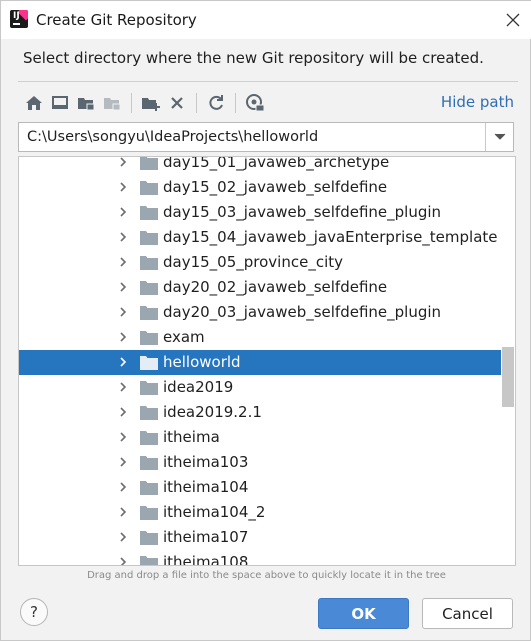 This screenshot has width=531, height=641. What do you see at coordinates (268, 81) in the screenshot?
I see `divider` at bounding box center [268, 81].